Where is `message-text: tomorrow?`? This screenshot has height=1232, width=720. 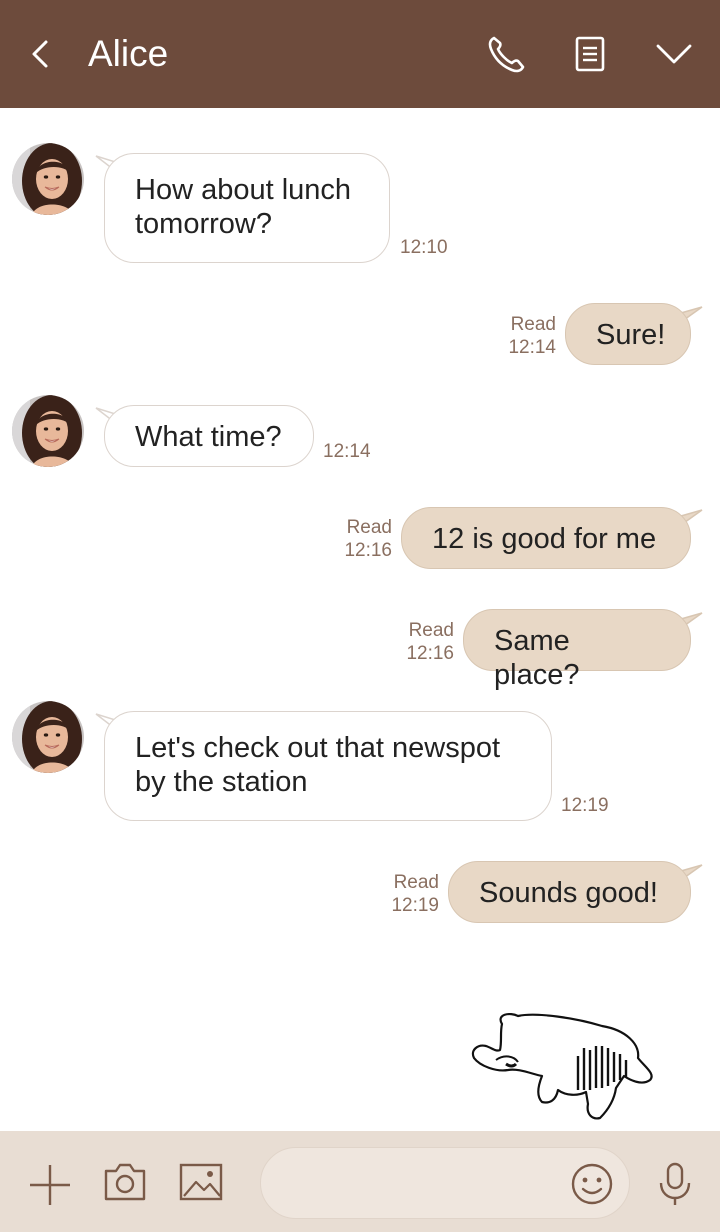 message-text: tomorrow? is located at coordinates (203, 224).